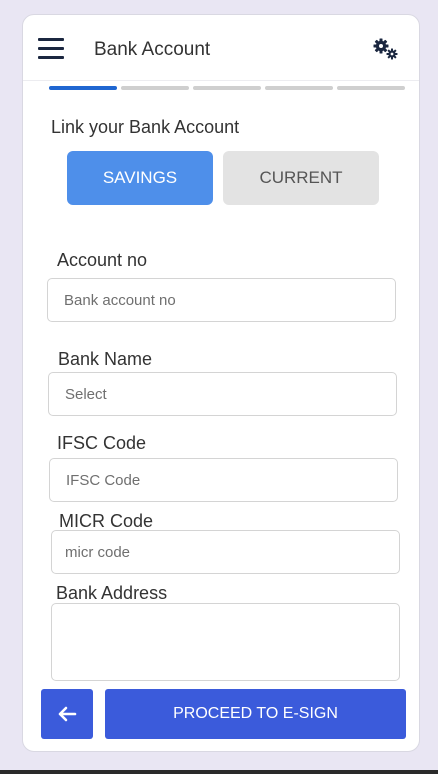  Describe the element at coordinates (386, 49) in the screenshot. I see `gears-icon` at that location.